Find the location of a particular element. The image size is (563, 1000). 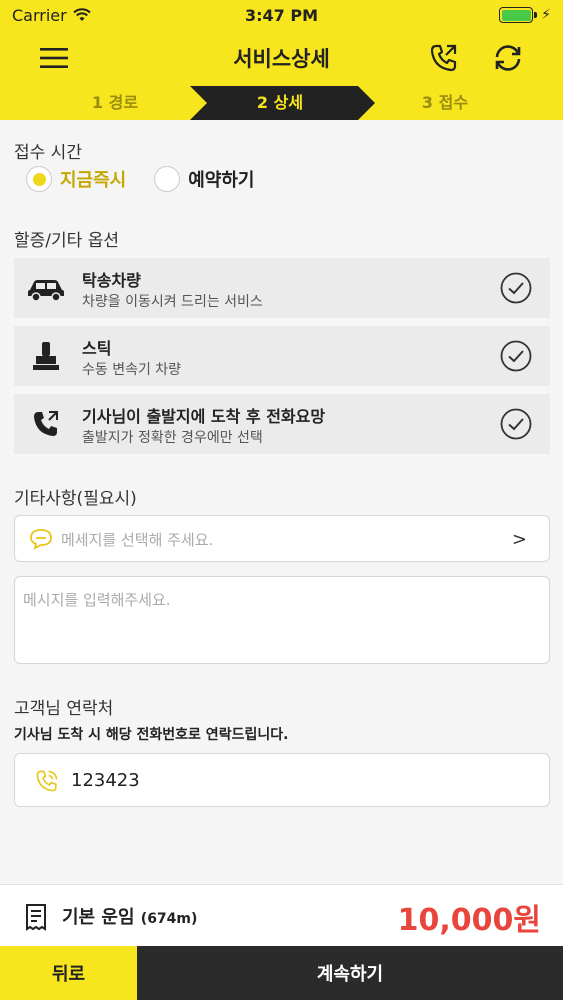

fare-distance: (674m) is located at coordinates (169, 919).